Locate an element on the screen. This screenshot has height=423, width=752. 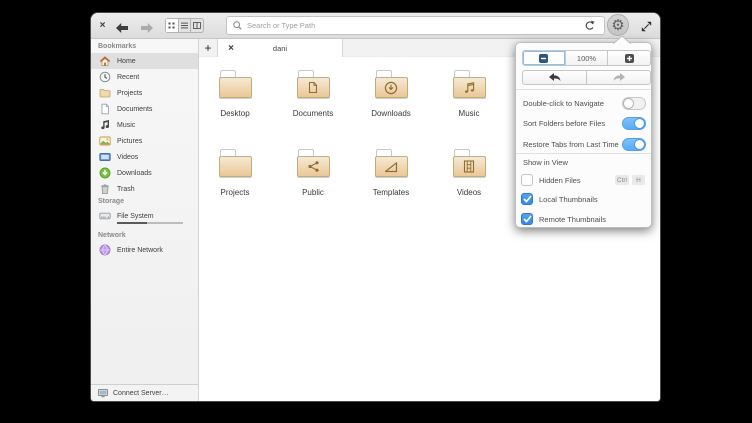
zoom-in-icon is located at coordinates (629, 58).